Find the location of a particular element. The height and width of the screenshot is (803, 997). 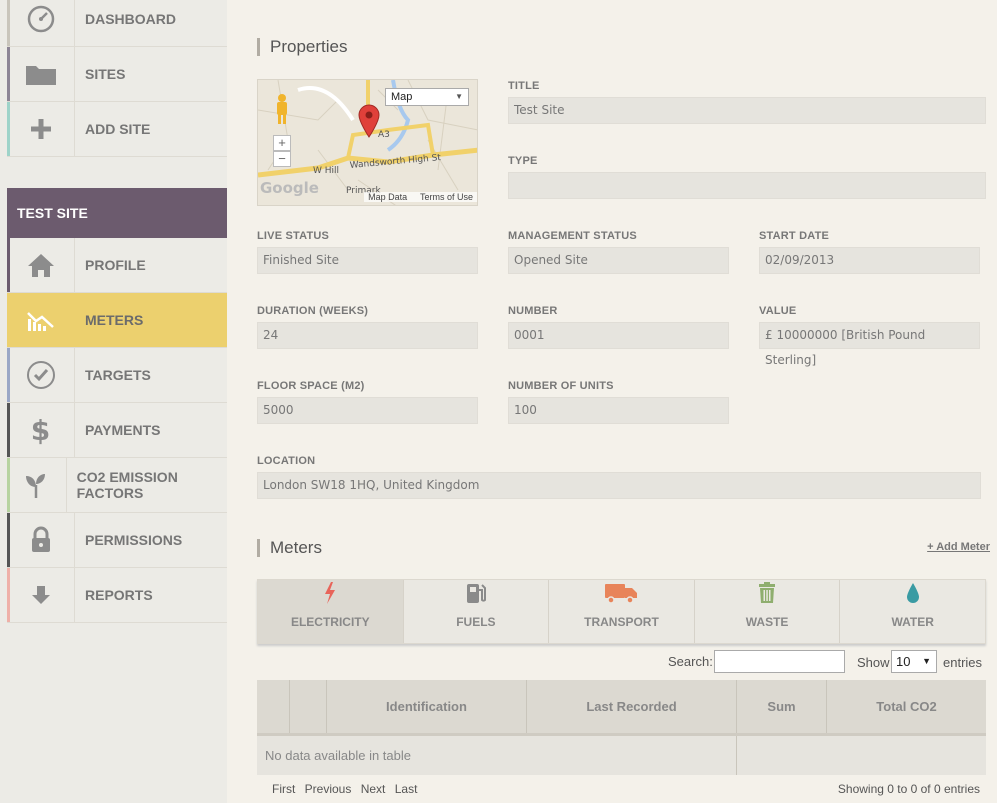

lock-icon is located at coordinates (41, 540).